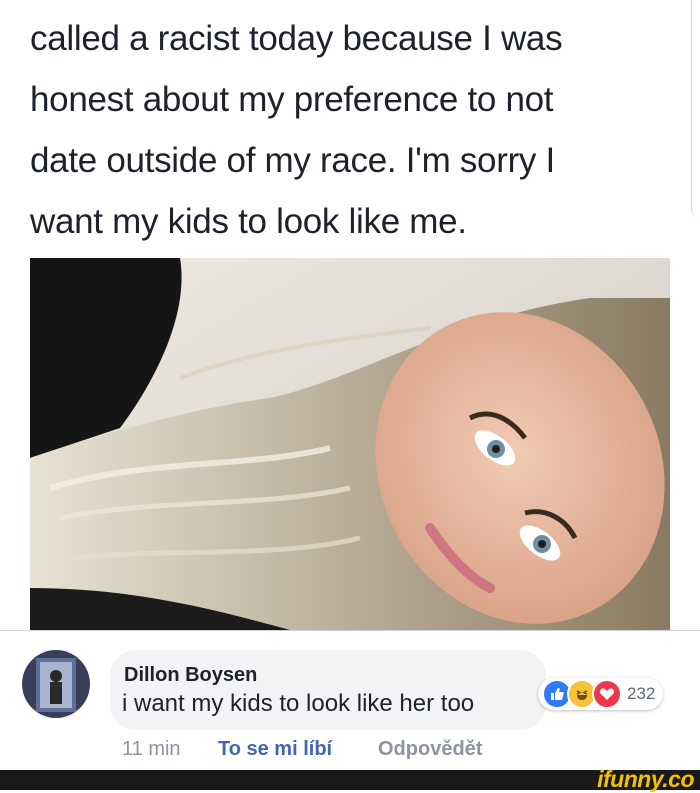 This screenshot has height=793, width=700. I want to click on comment-author: Dillon Boysen, so click(190, 675).